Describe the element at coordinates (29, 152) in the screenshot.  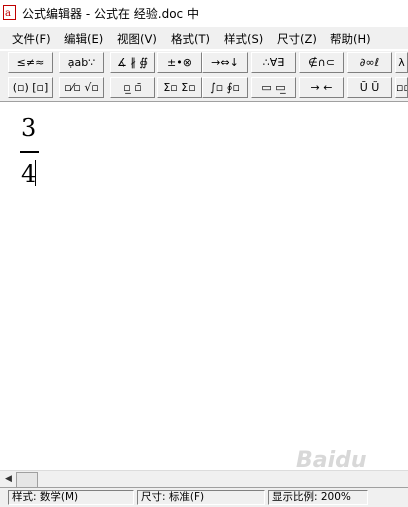
I see `fraction-bar` at that location.